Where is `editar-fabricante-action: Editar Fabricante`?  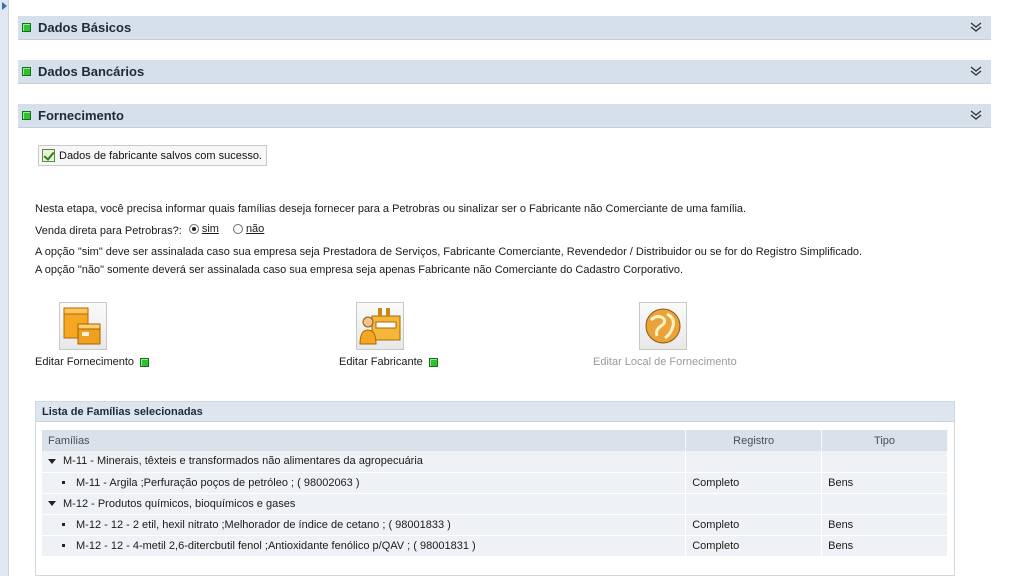
editar-fabricante-action: Editar Fabricante is located at coordinates (388, 335).